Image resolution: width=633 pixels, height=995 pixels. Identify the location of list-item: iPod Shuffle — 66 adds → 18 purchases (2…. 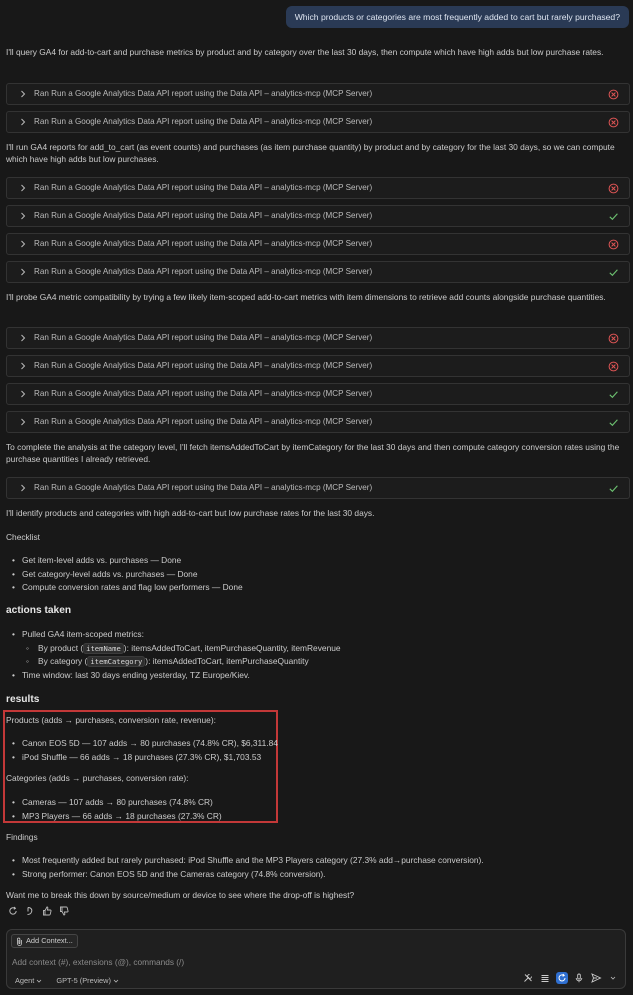
(144, 758).